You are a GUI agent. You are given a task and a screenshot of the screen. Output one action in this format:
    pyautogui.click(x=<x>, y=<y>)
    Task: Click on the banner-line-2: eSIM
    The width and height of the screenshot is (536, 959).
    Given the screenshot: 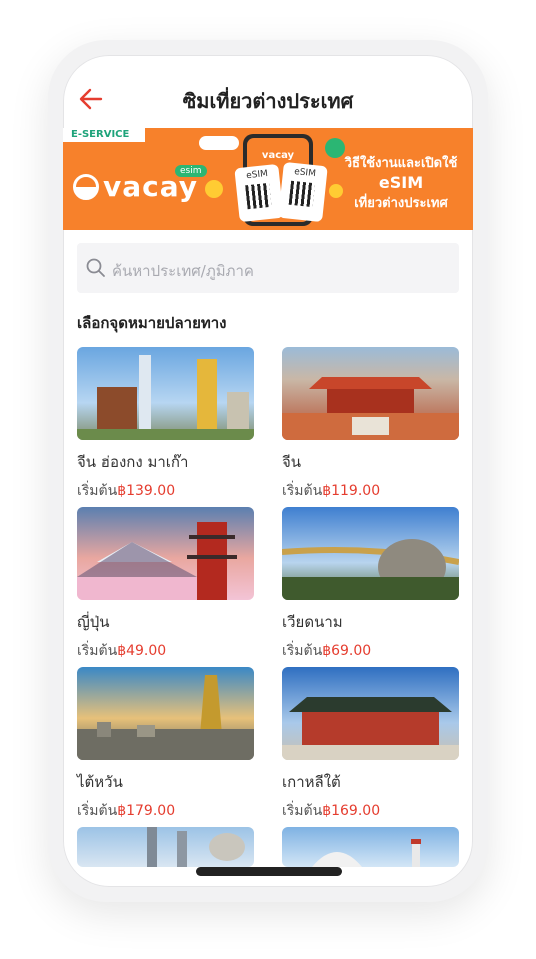 What is the action you would take?
    pyautogui.click(x=401, y=182)
    